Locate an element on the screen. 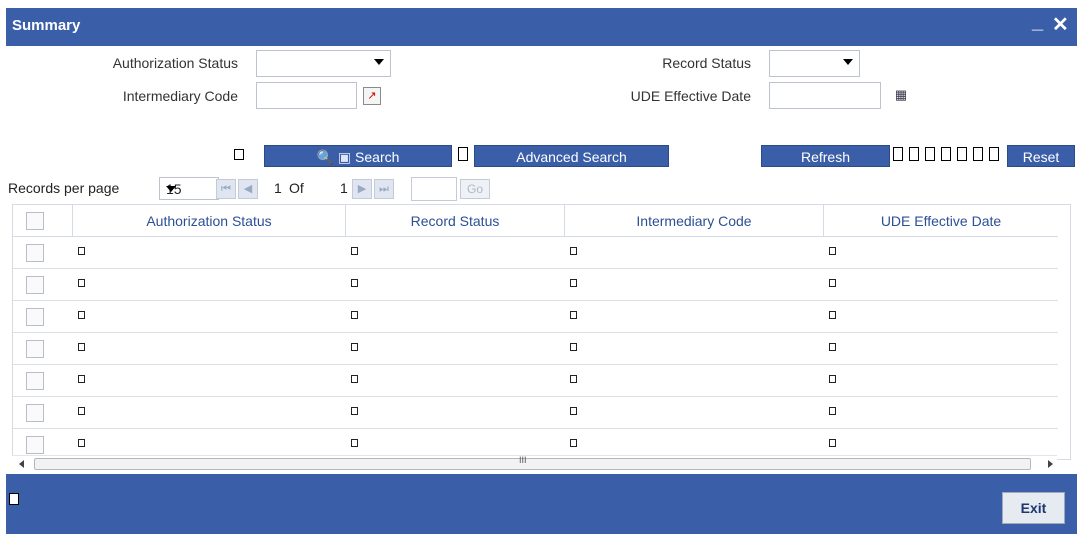 Image resolution: width=1083 pixels, height=534 pixels. reset-button: Reset is located at coordinates (1041, 156).